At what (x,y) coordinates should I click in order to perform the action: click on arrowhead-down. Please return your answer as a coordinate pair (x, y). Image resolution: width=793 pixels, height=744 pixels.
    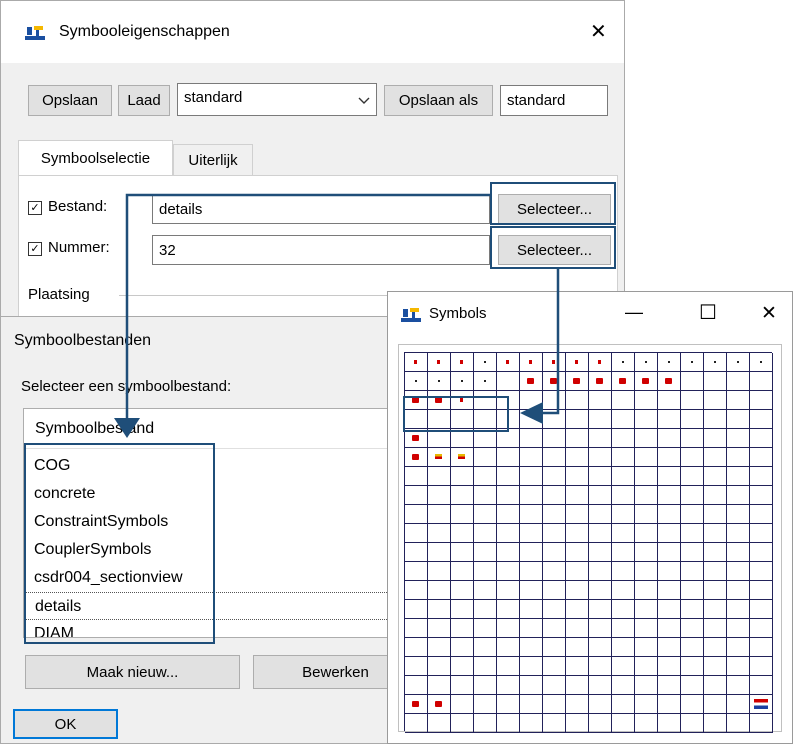
    Looking at the image, I should click on (127, 428).